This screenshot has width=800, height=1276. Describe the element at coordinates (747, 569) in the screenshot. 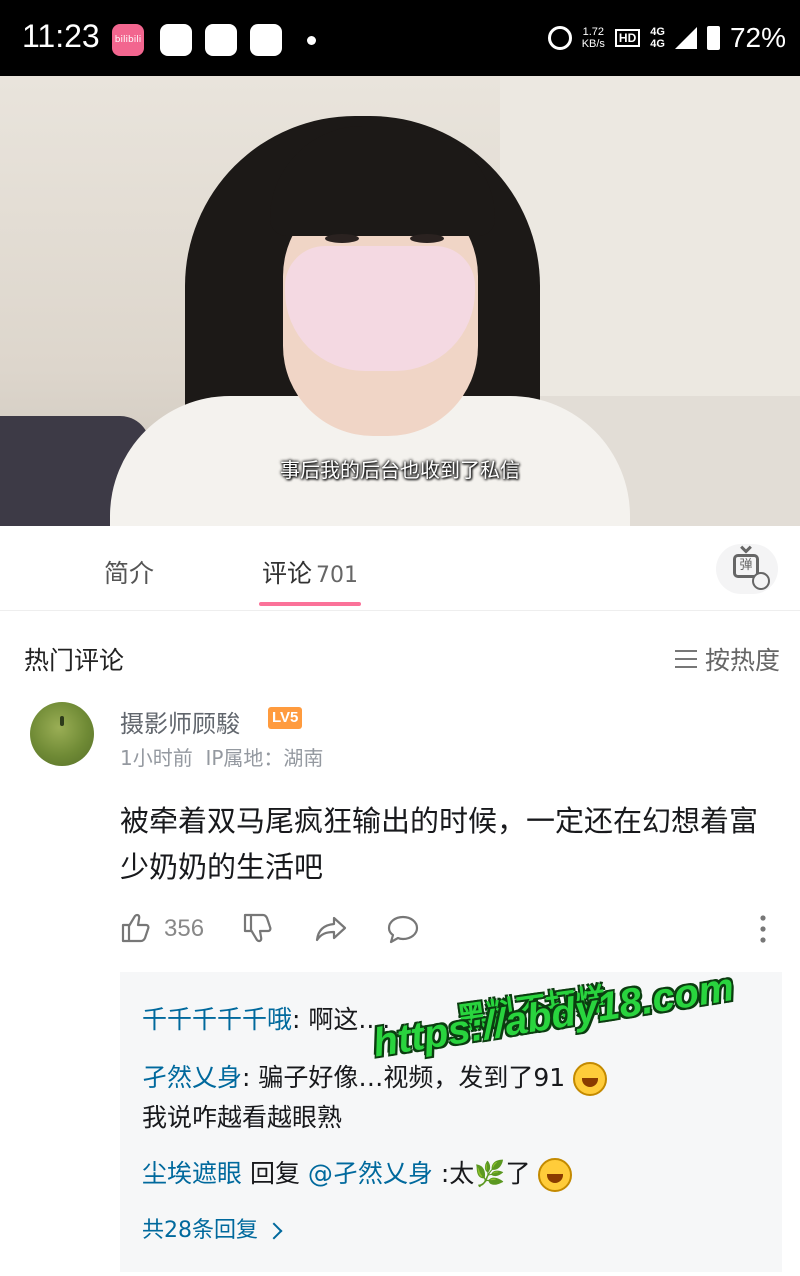

I see `danmaku-toggle-button: 弹` at that location.